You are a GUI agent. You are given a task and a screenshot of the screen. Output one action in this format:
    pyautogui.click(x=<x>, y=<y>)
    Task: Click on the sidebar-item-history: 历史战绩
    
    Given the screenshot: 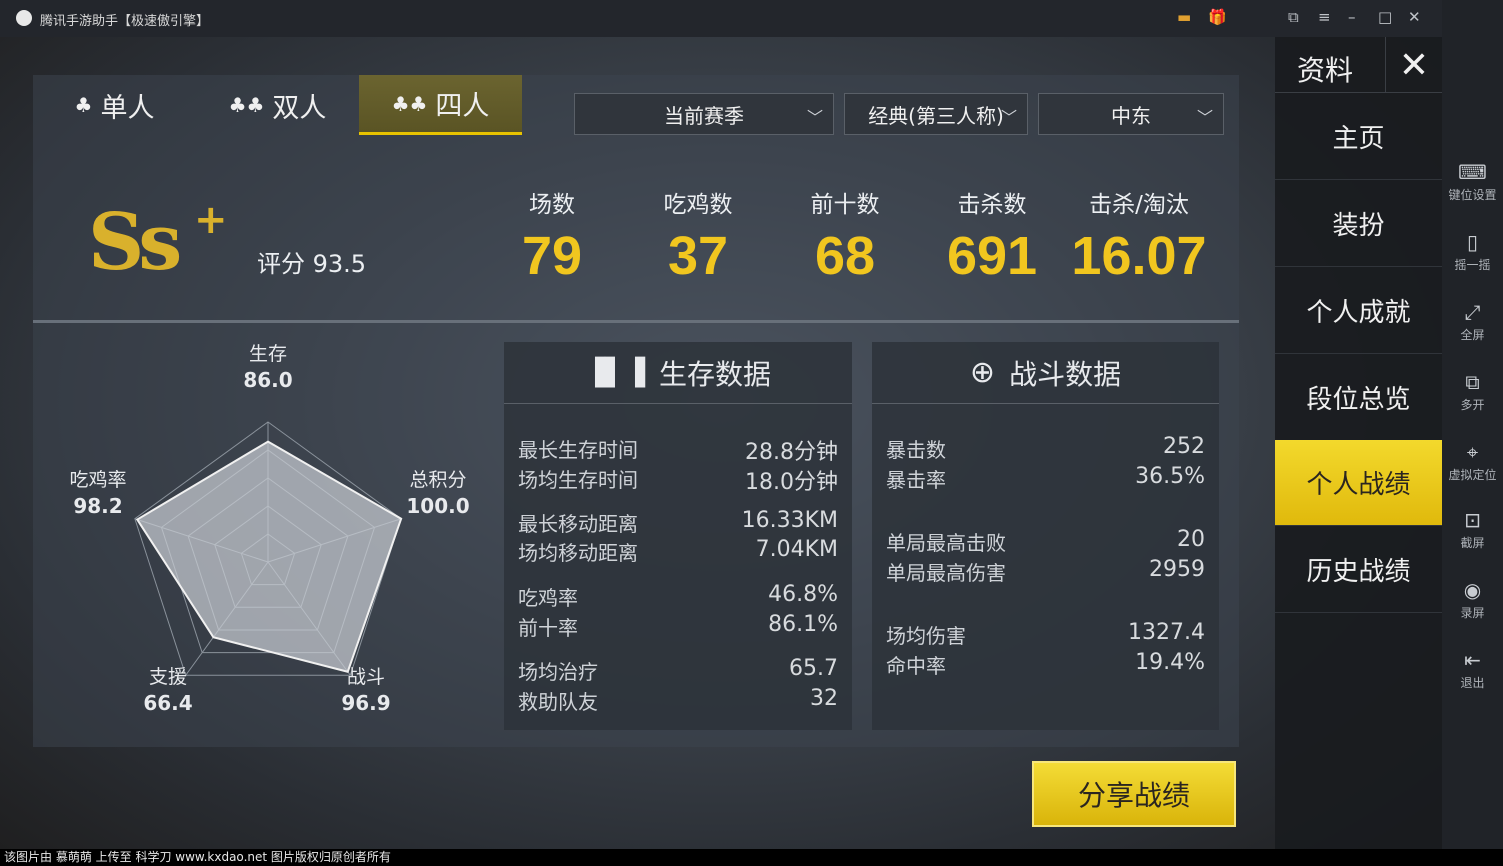 What is the action you would take?
    pyautogui.click(x=1358, y=570)
    